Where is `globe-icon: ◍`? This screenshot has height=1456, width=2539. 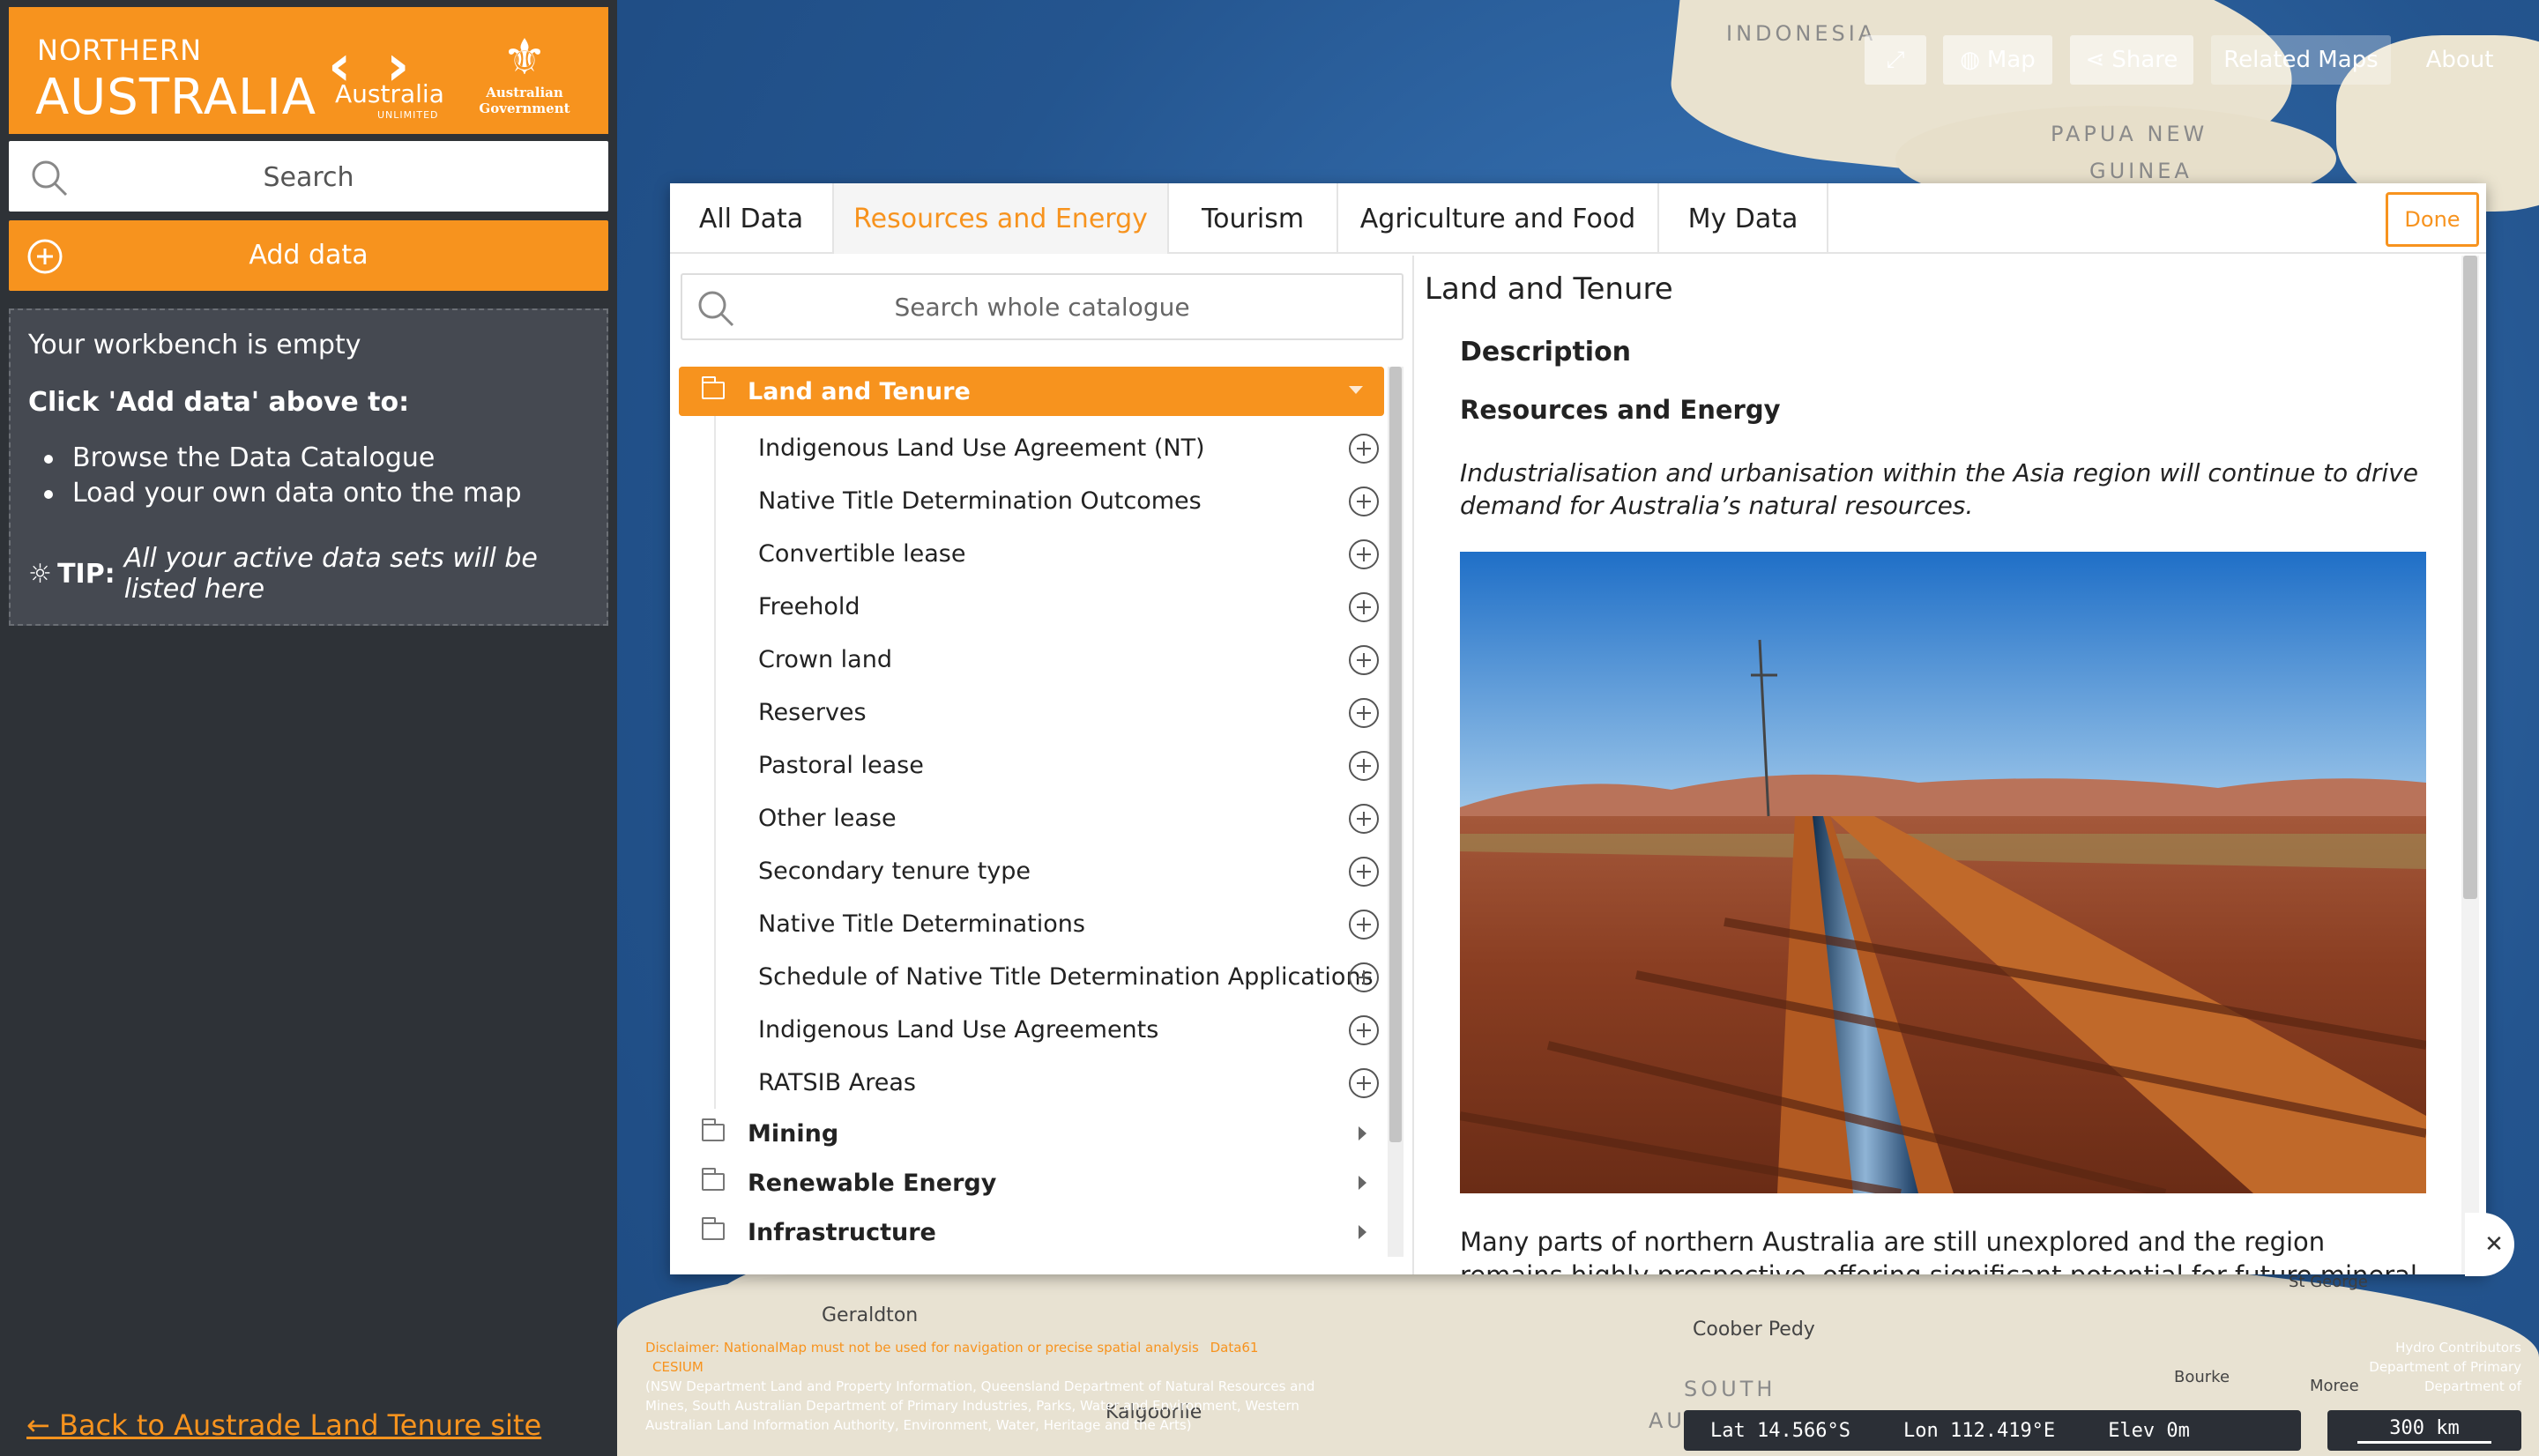
globe-icon: ◍ is located at coordinates (1970, 60).